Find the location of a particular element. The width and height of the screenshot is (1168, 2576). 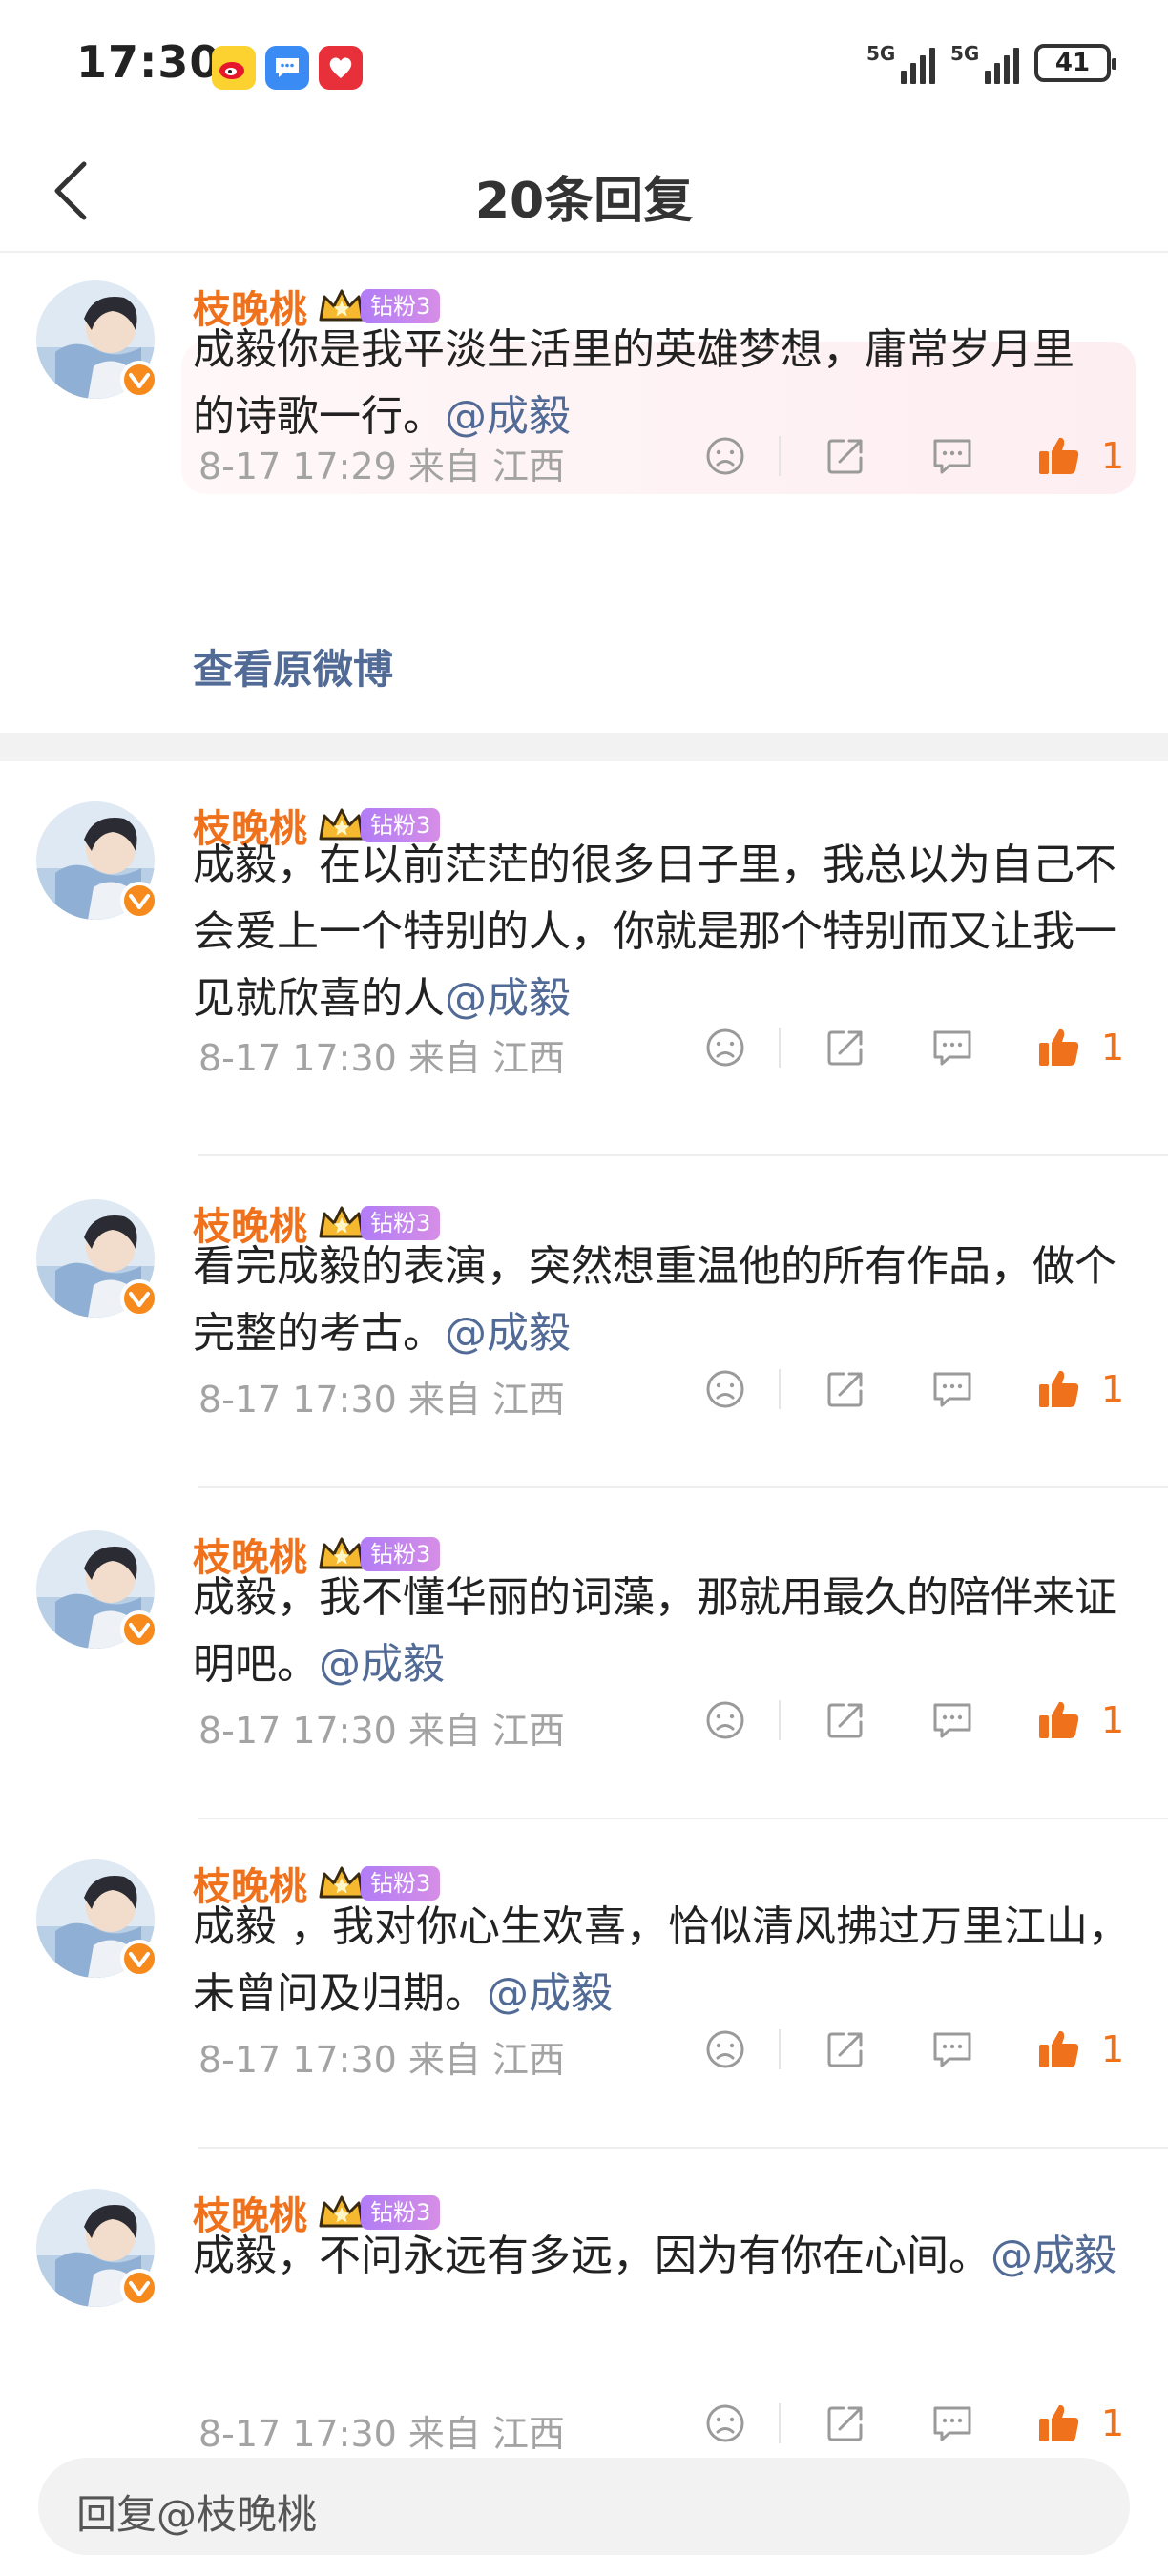

header: 20条回复 is located at coordinates (584, 193).